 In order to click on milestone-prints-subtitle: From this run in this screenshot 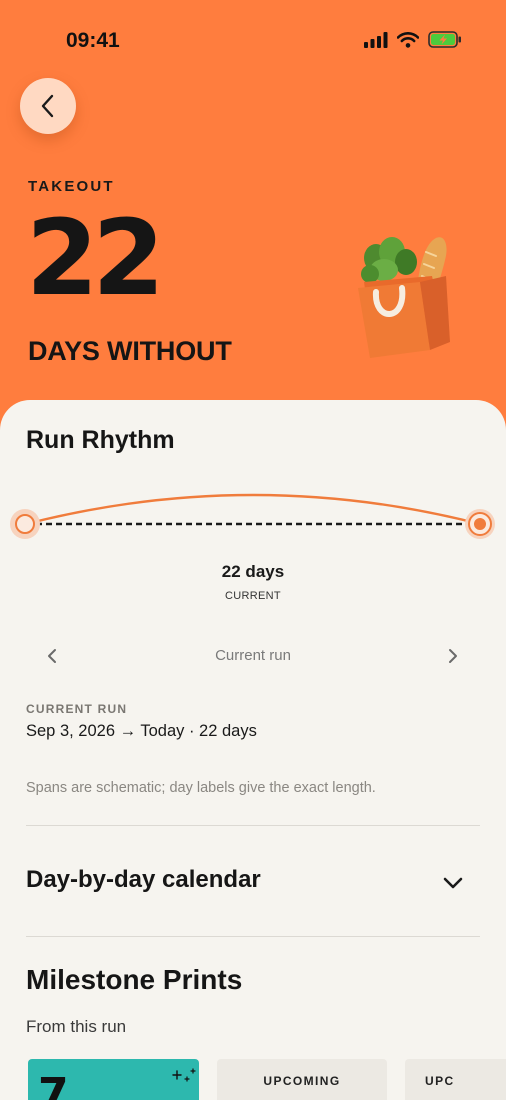, I will do `click(76, 1026)`.